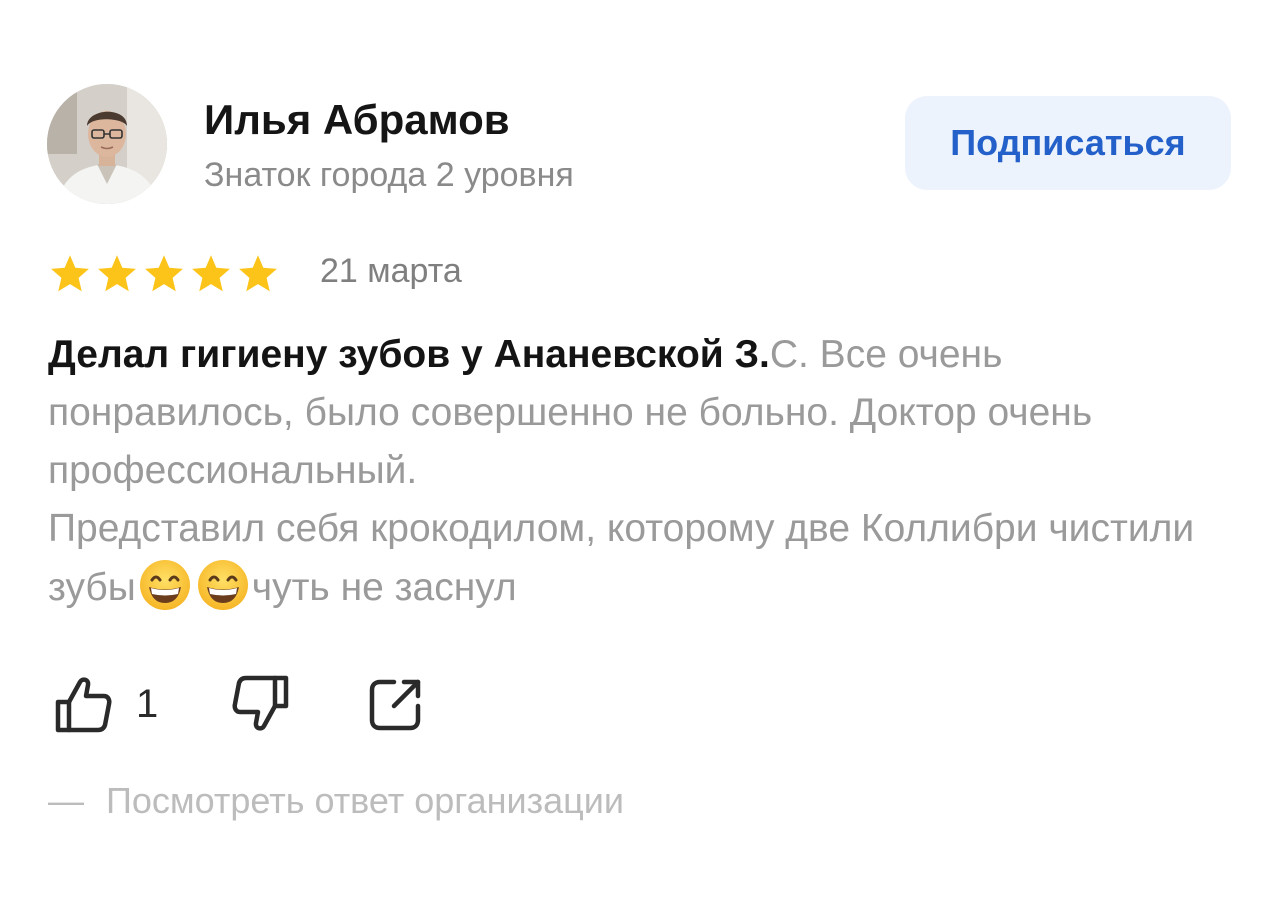 The width and height of the screenshot is (1280, 911). I want to click on review-text-end: чуть не заснул, so click(384, 587).